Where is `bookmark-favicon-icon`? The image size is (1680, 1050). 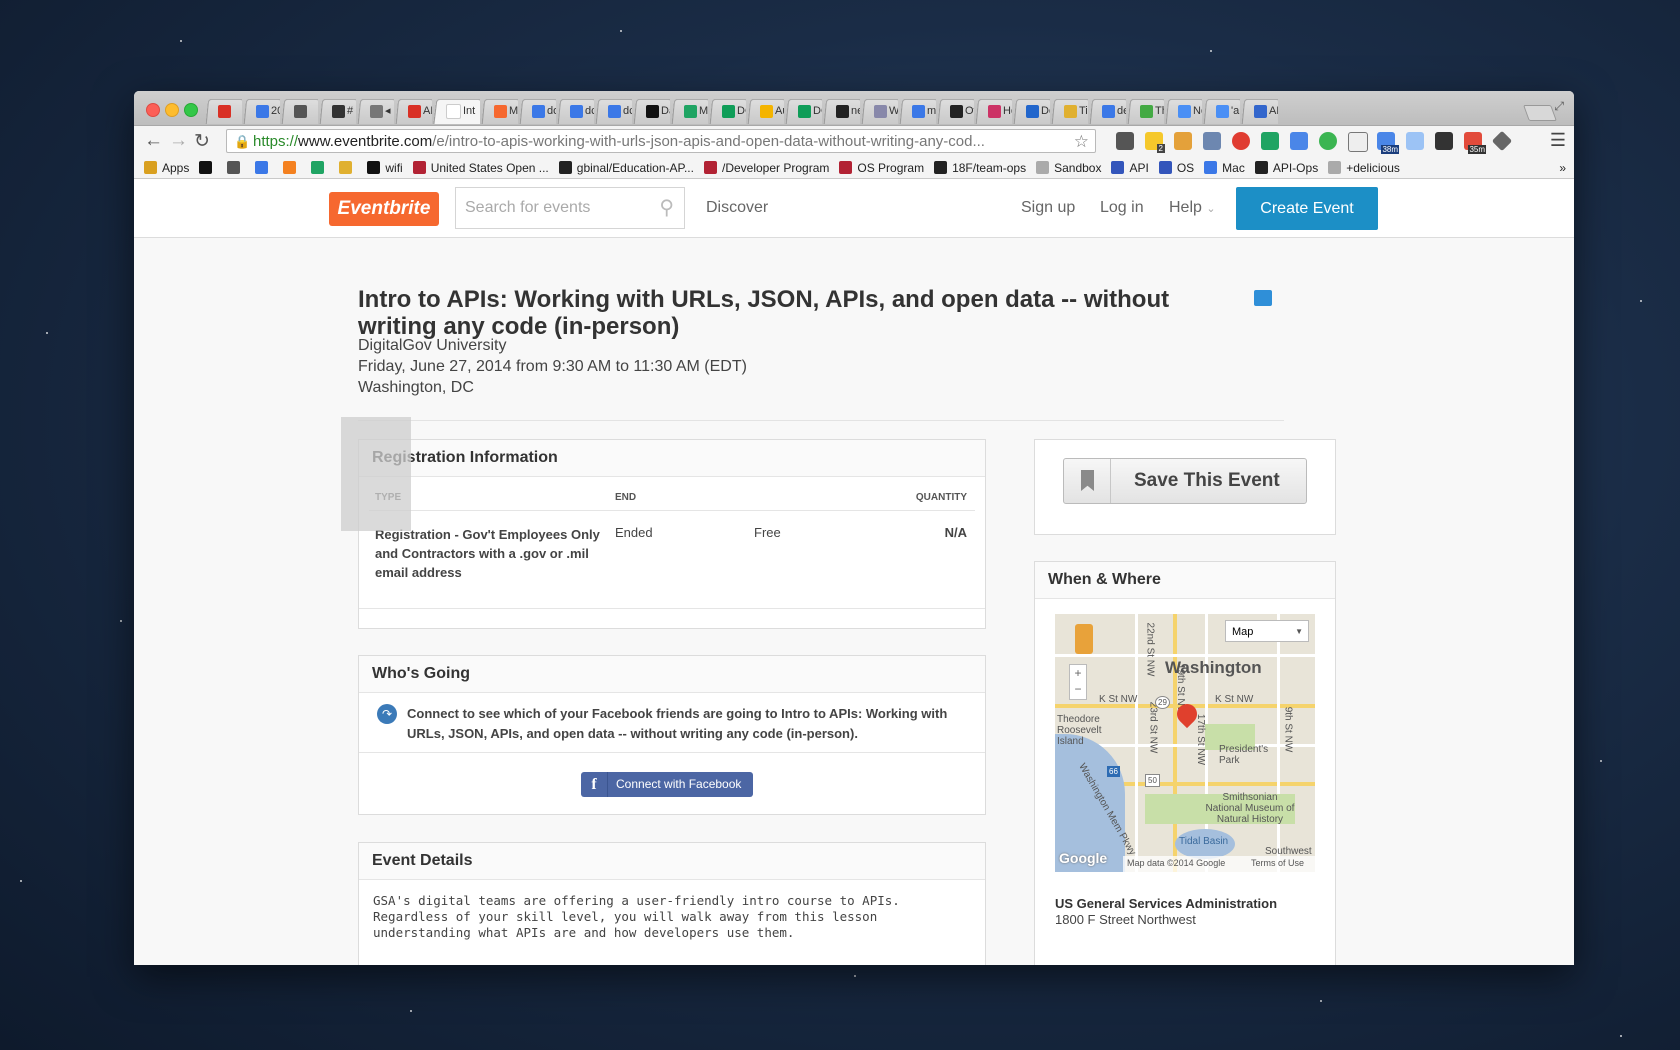 bookmark-favicon-icon is located at coordinates (1043, 167).